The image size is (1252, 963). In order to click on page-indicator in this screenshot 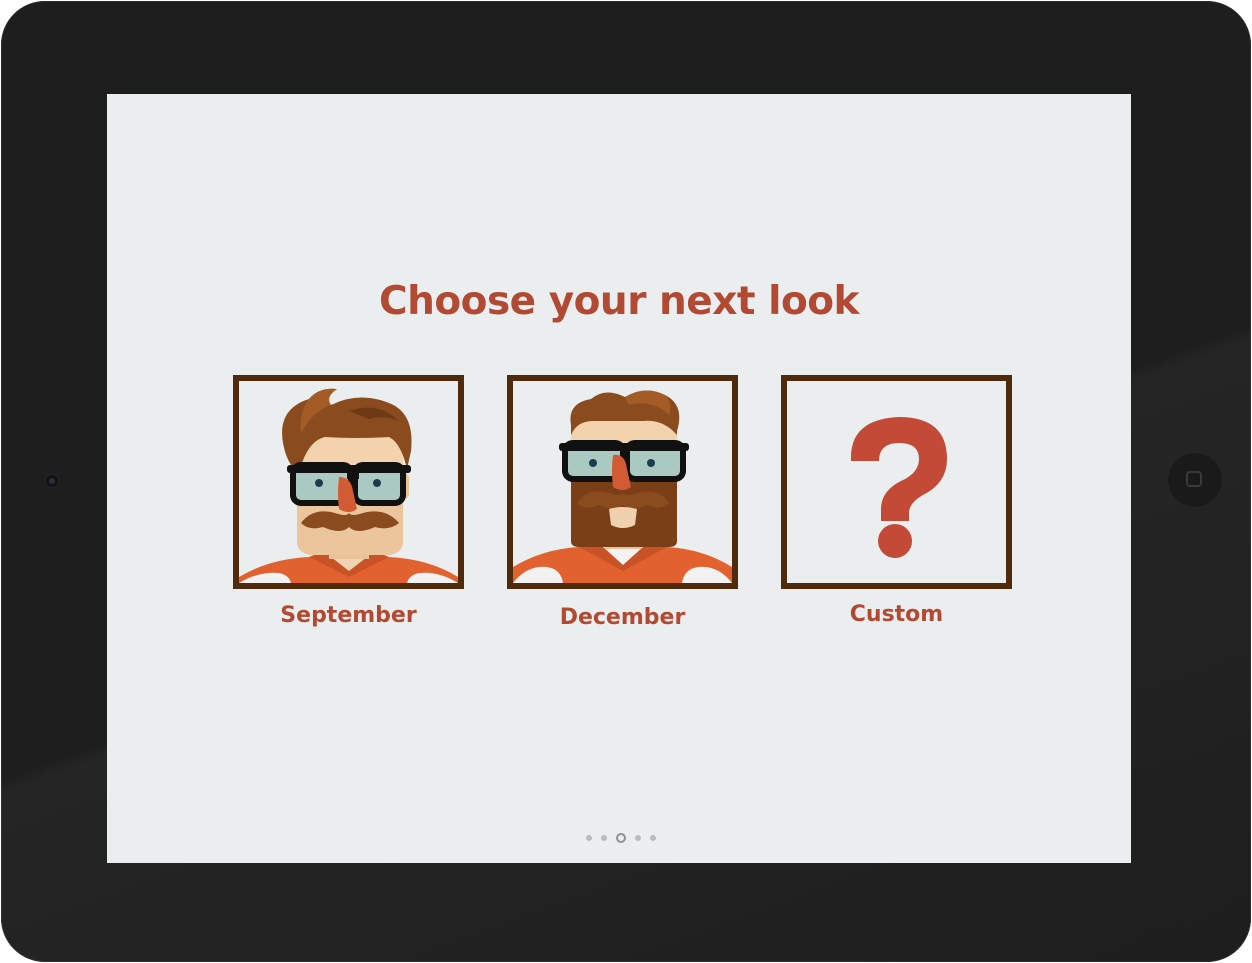, I will do `click(625, 838)`.